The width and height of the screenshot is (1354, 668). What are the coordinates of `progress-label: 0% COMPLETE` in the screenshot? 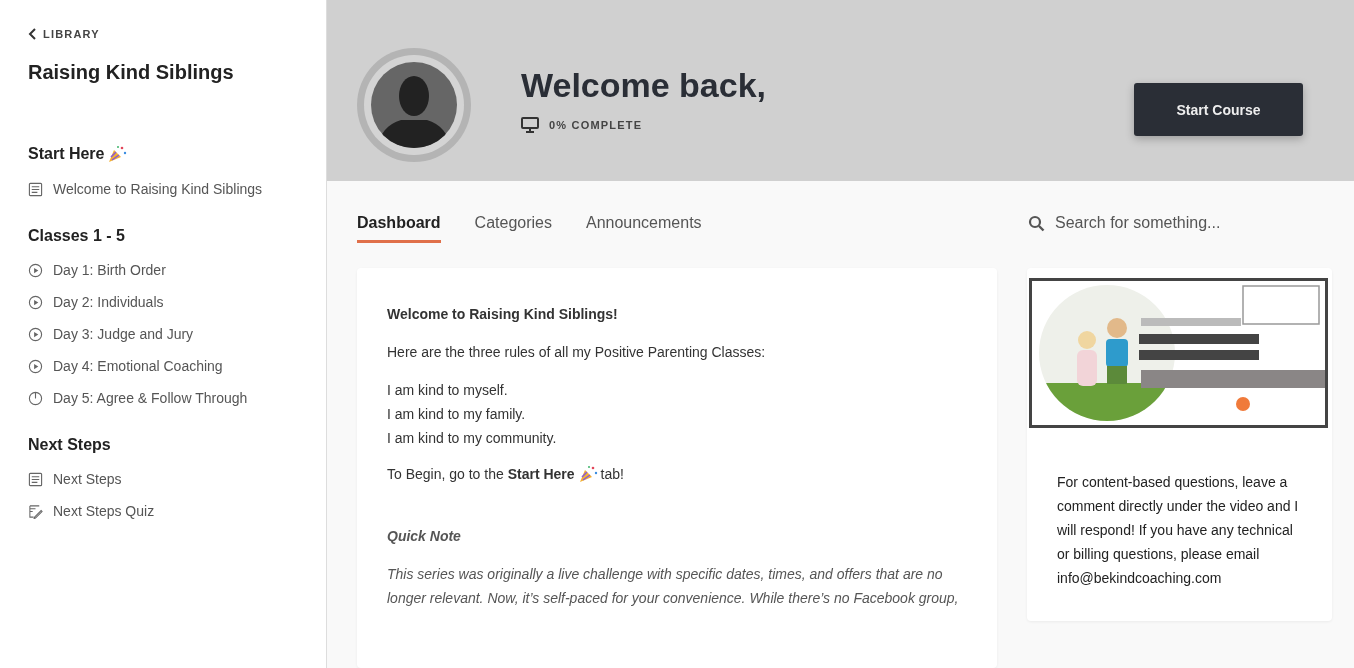 It's located at (596, 125).